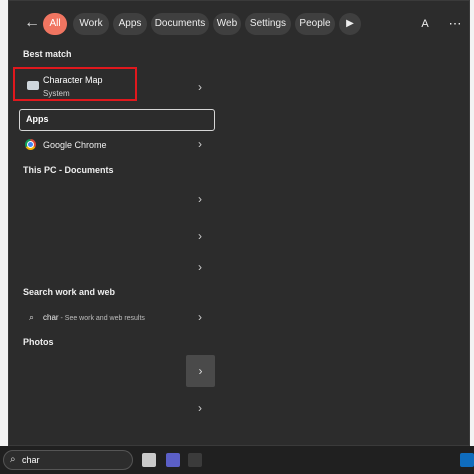  I want to click on chip-settings: Settings, so click(268, 24).